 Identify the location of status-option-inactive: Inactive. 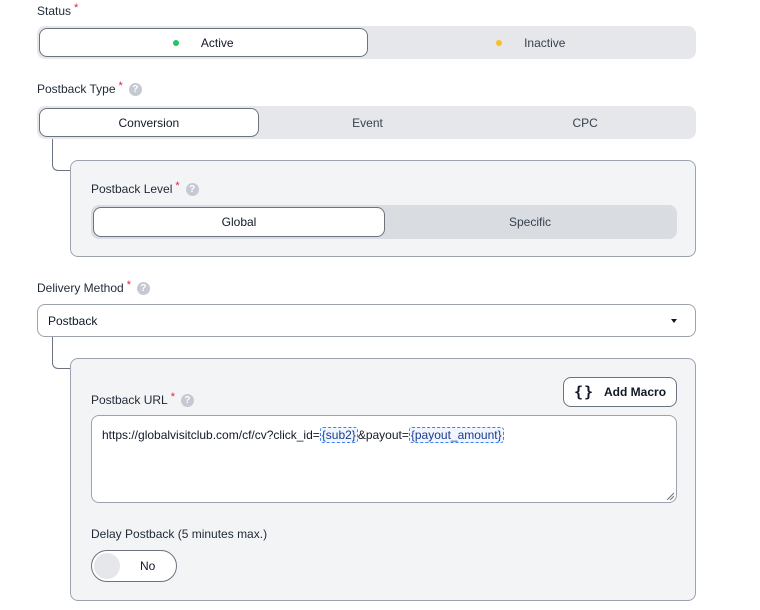
(531, 42).